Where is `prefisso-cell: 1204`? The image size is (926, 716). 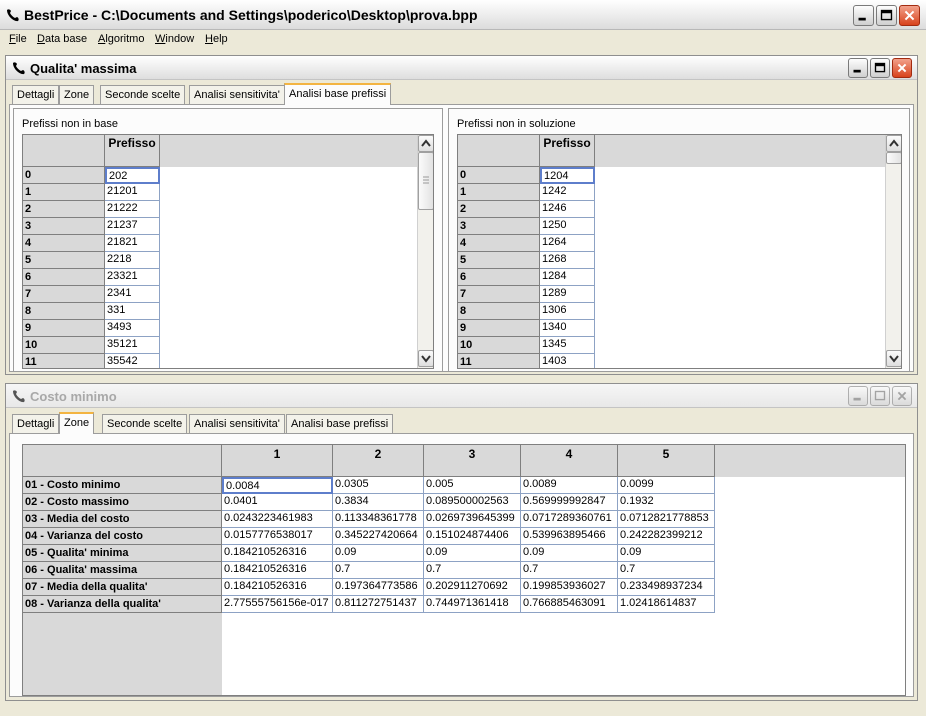
prefisso-cell: 1204 is located at coordinates (567, 175).